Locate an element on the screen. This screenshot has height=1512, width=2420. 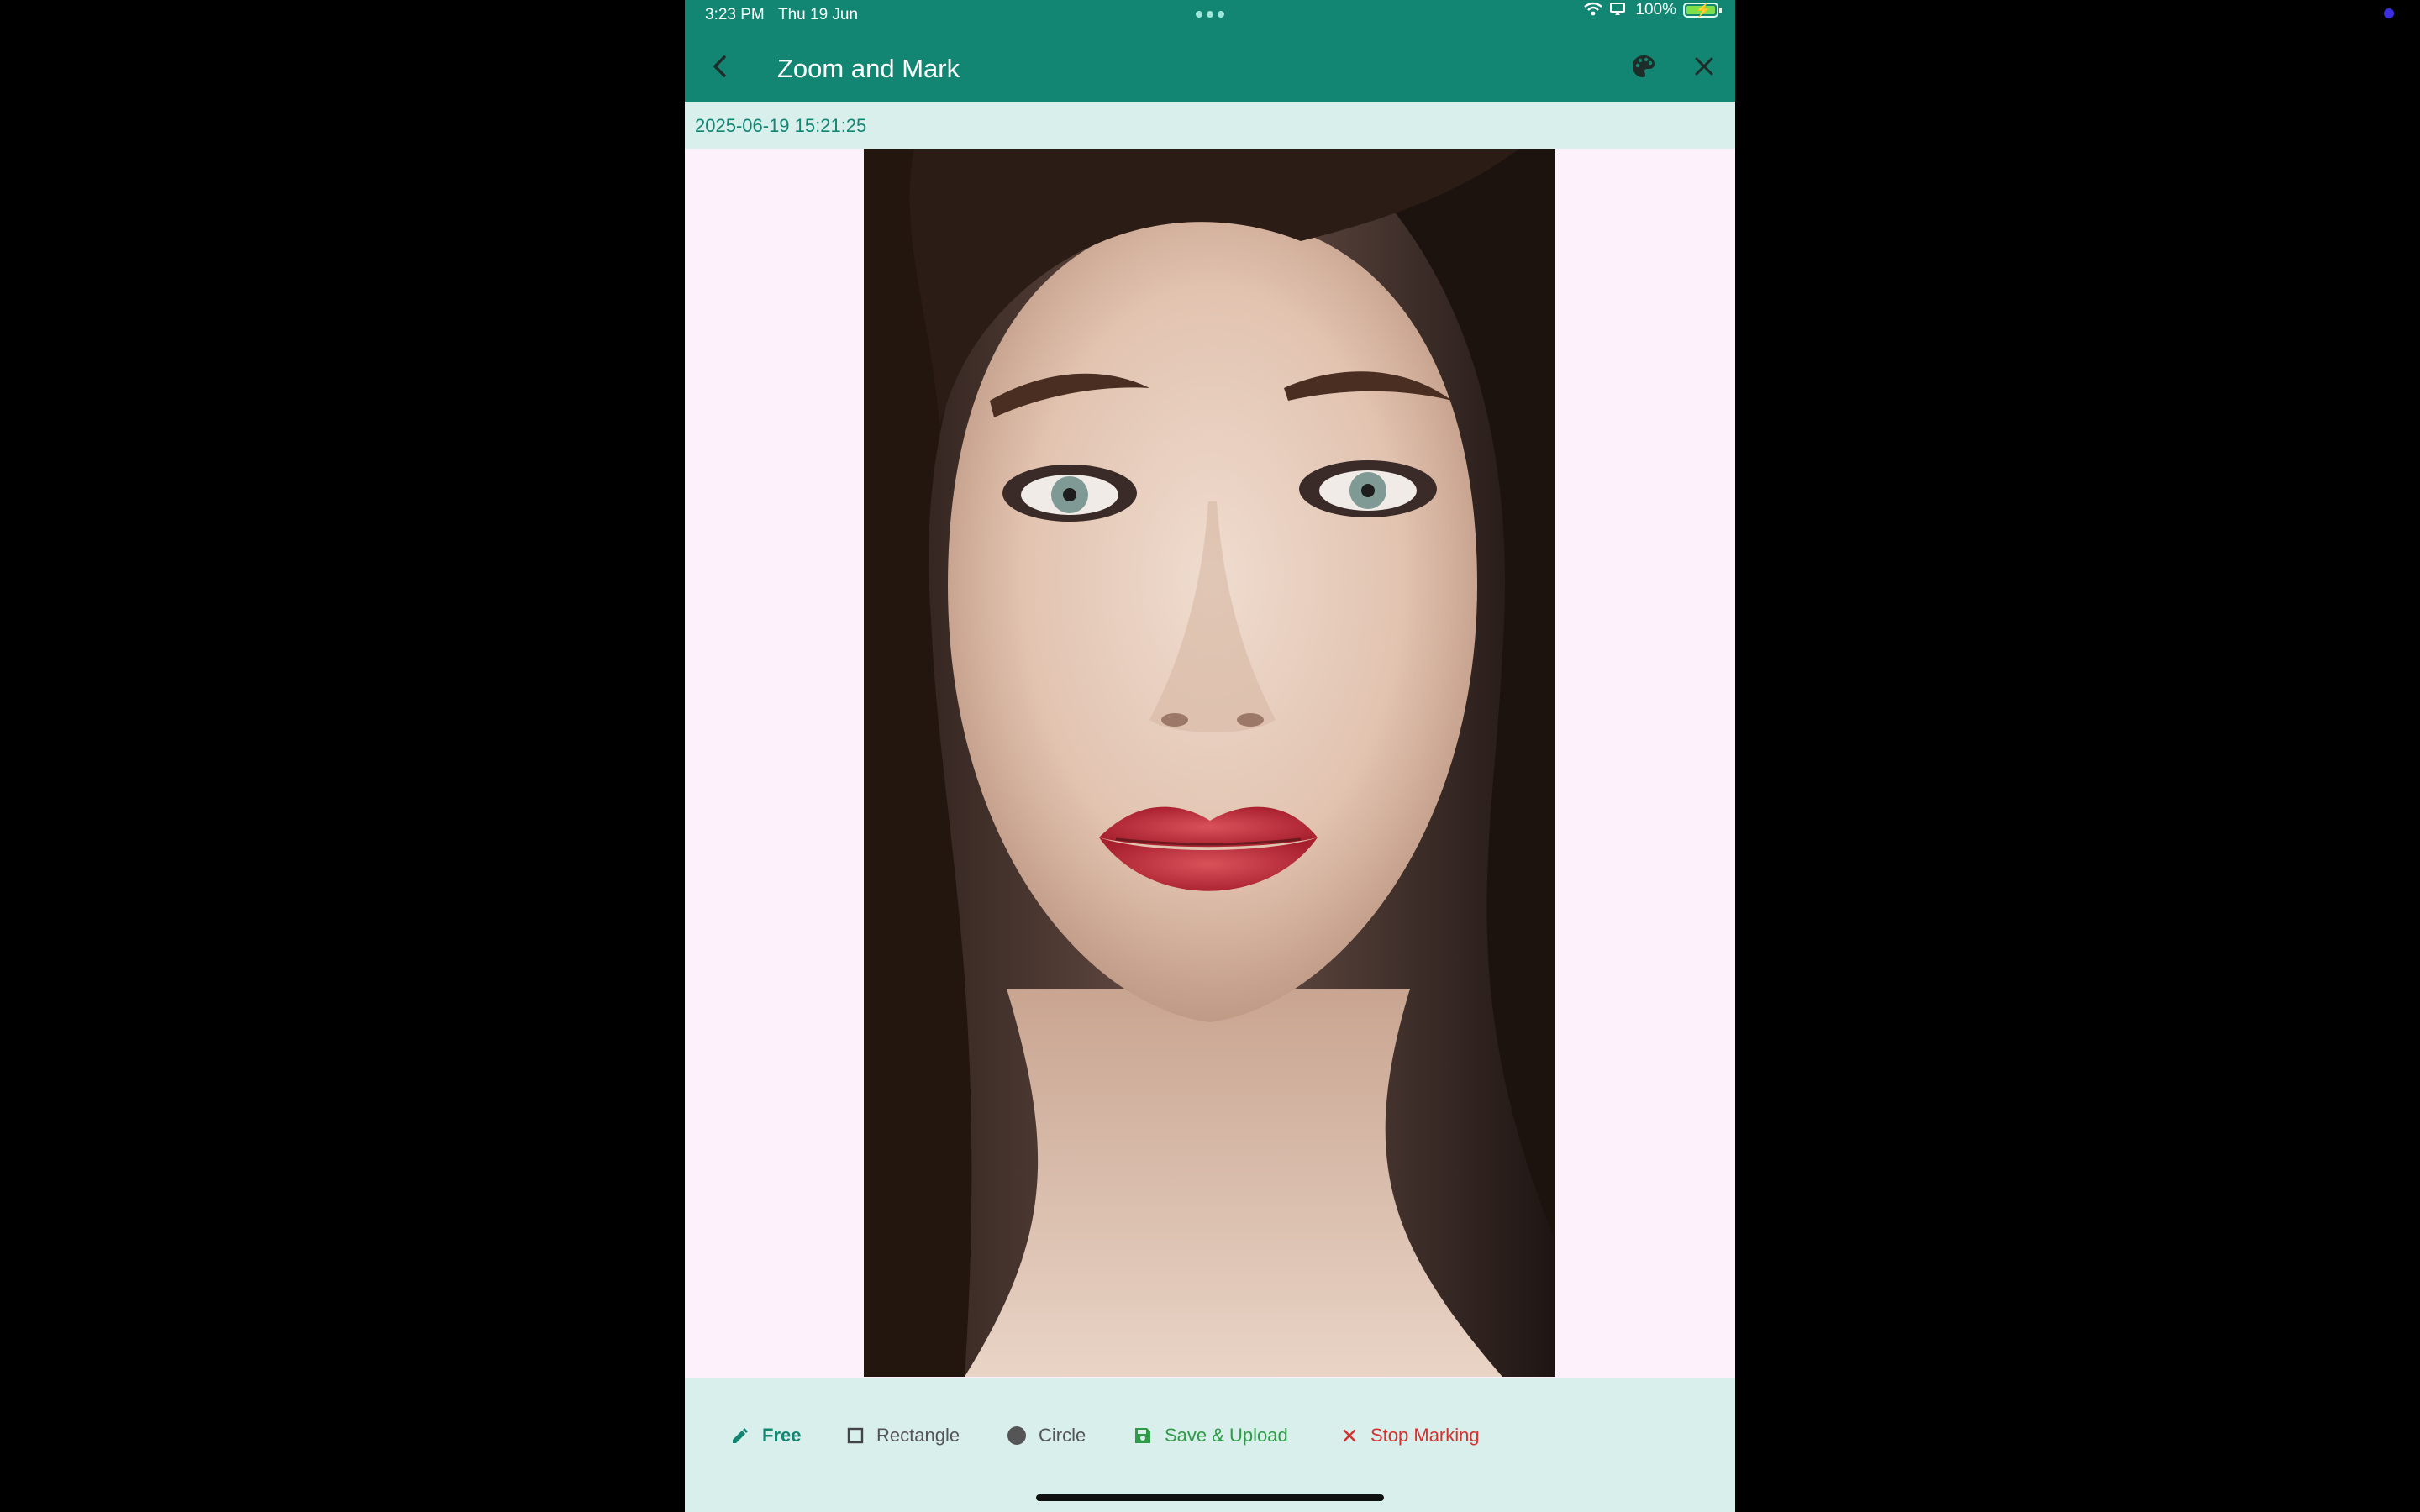
tool-circle-button: Circle is located at coordinates (1046, 1436).